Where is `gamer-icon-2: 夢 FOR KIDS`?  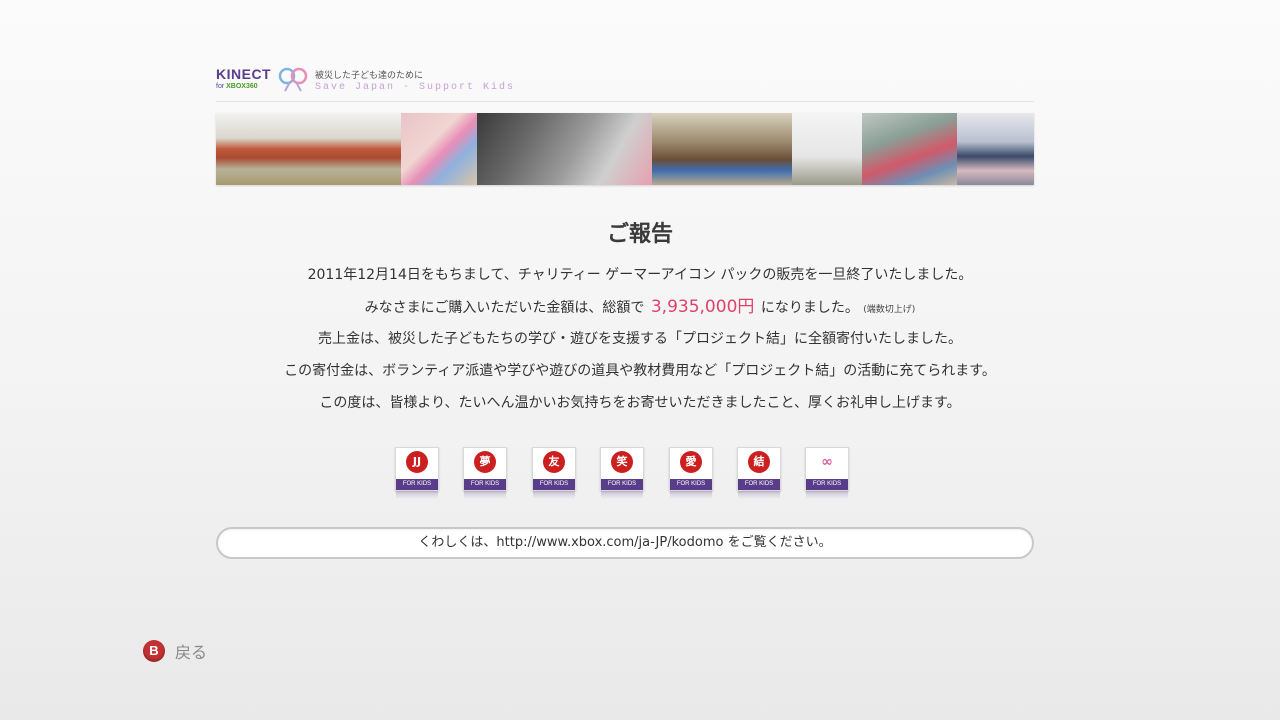 gamer-icon-2: 夢 FOR KIDS is located at coordinates (485, 473).